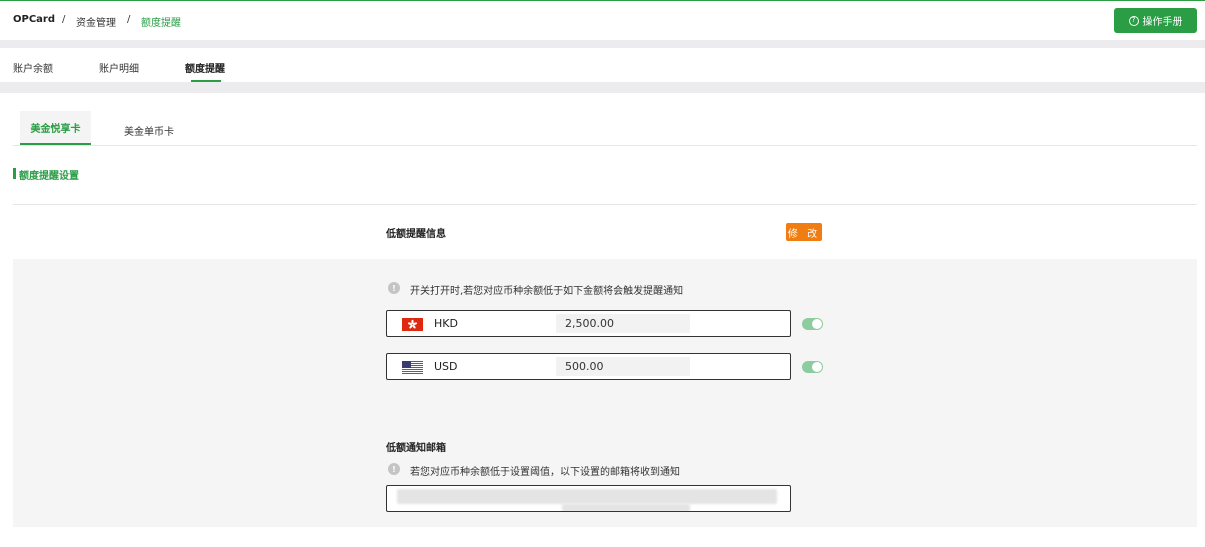 This screenshot has width=1205, height=547. I want to click on email-title: 低额通知邮箱, so click(416, 448).